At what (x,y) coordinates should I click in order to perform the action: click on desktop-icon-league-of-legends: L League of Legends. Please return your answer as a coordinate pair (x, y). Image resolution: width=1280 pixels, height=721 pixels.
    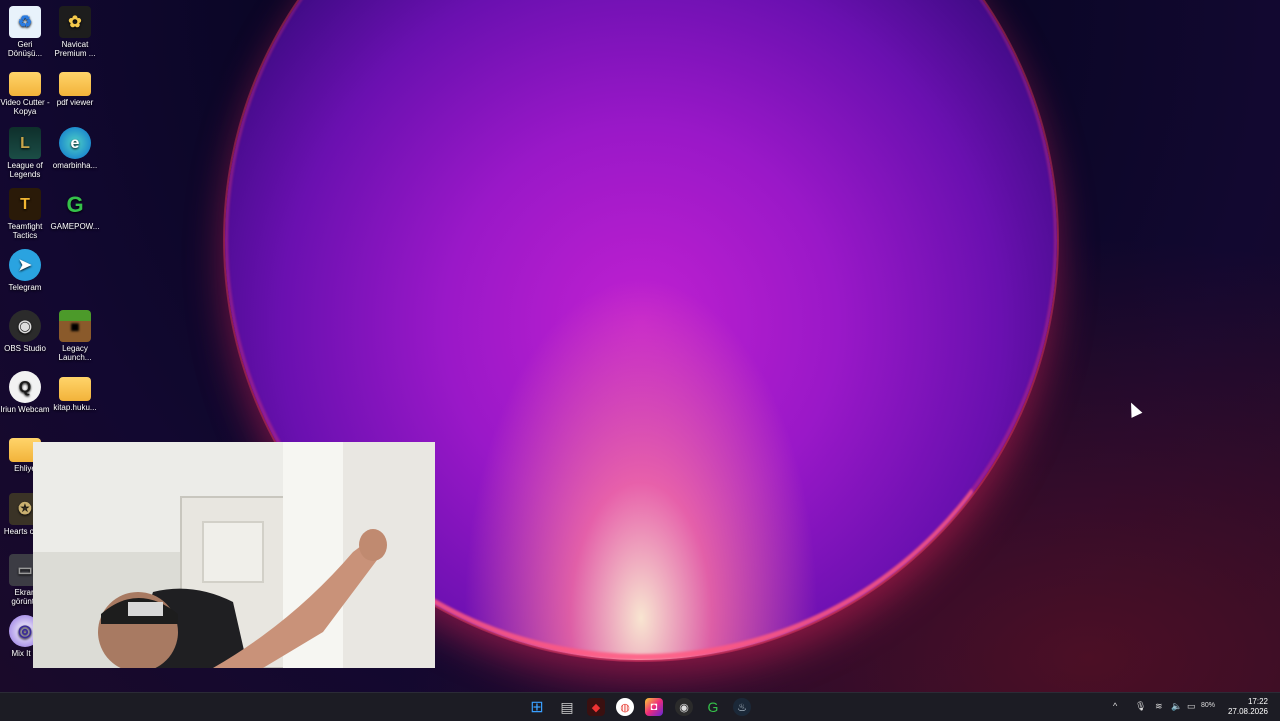
    Looking at the image, I should click on (25, 153).